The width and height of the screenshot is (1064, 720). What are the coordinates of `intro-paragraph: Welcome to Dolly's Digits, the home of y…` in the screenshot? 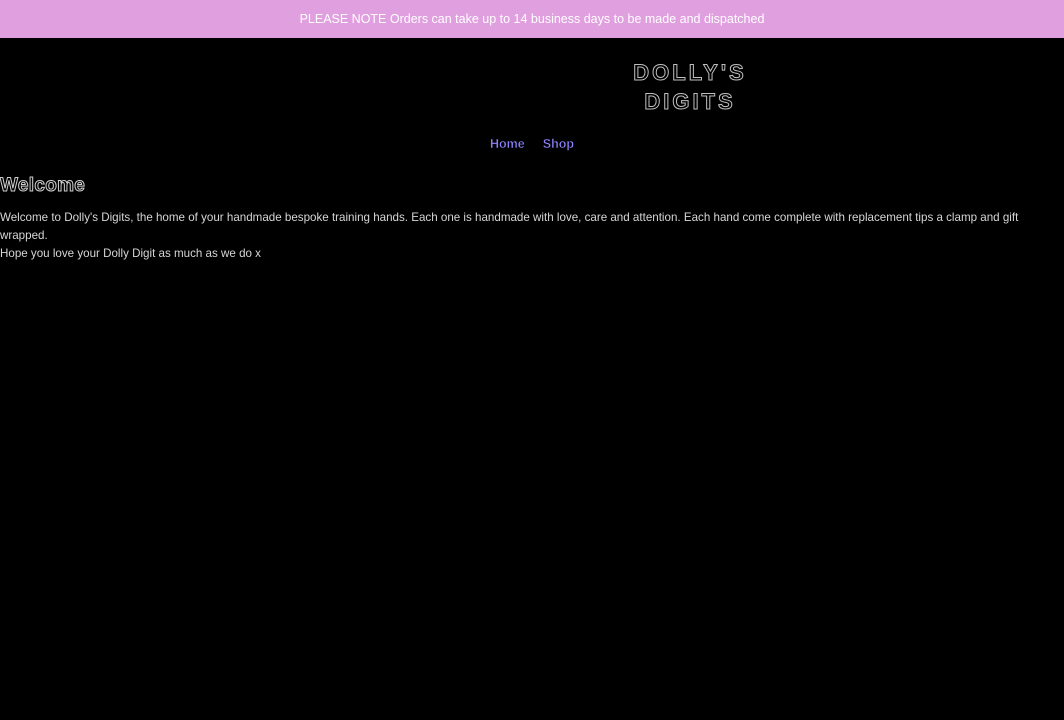 It's located at (509, 226).